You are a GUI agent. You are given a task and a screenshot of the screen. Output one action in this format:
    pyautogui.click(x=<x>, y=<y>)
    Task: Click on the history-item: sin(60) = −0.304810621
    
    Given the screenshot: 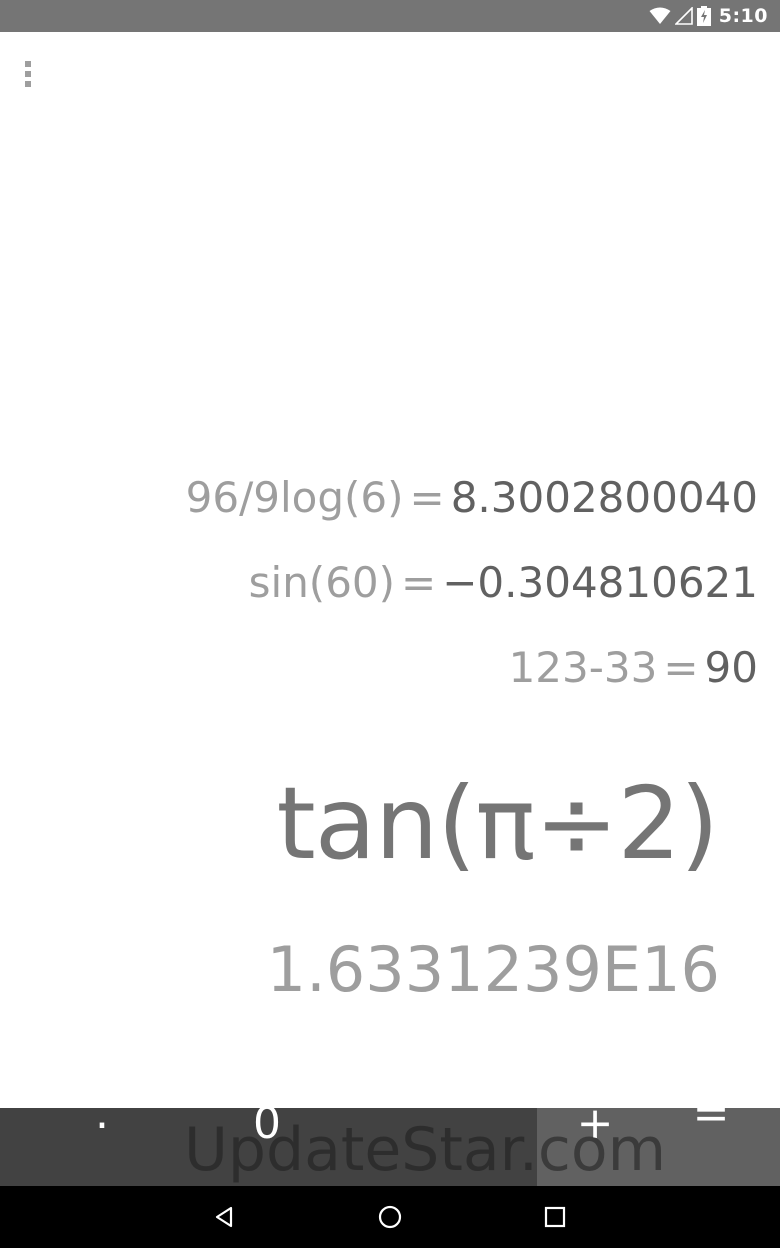 What is the action you would take?
    pyautogui.click(x=388, y=582)
    